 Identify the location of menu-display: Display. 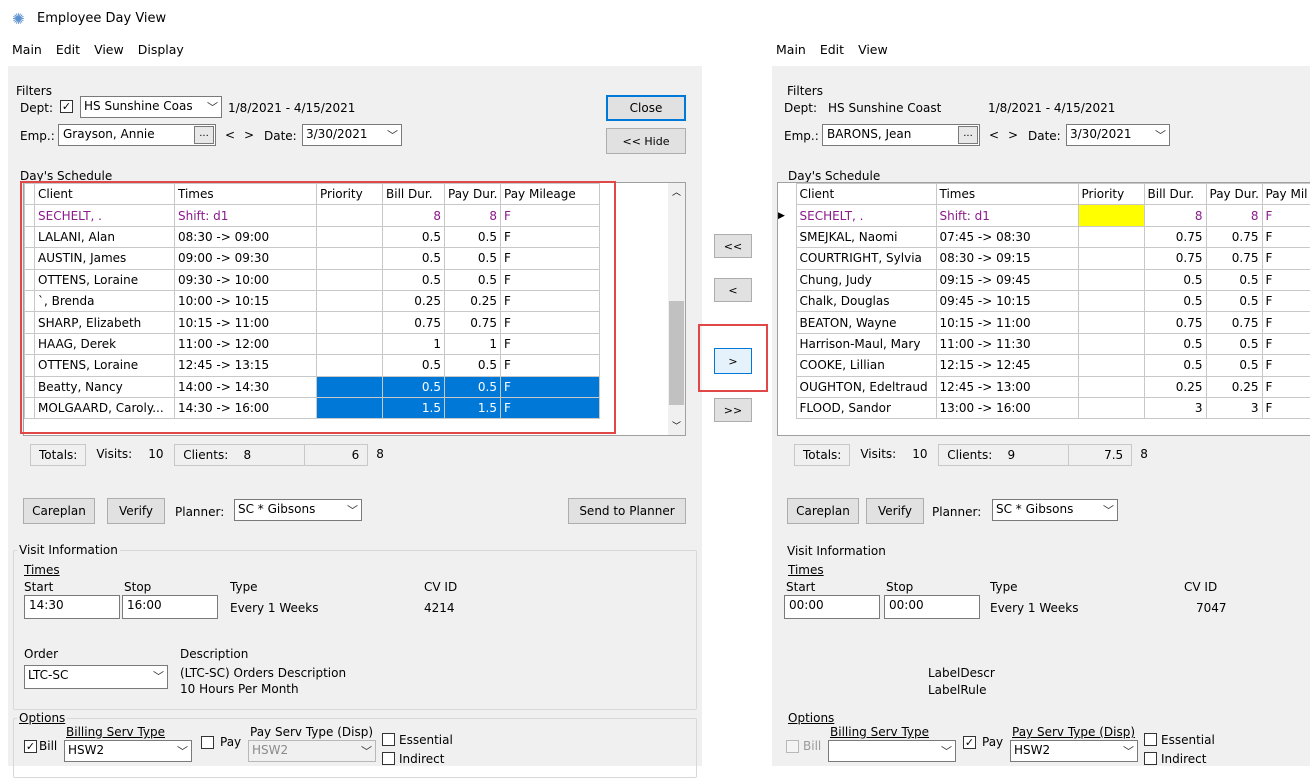
(161, 51).